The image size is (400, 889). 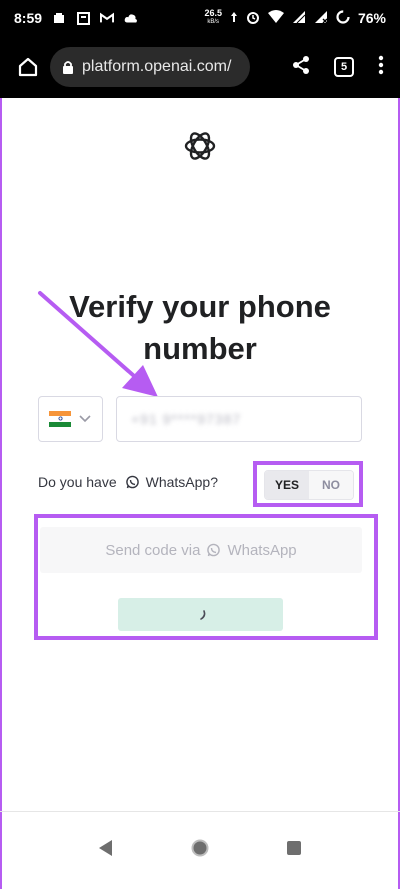 I want to click on phone-number-input: +91 9****97387, so click(x=239, y=419).